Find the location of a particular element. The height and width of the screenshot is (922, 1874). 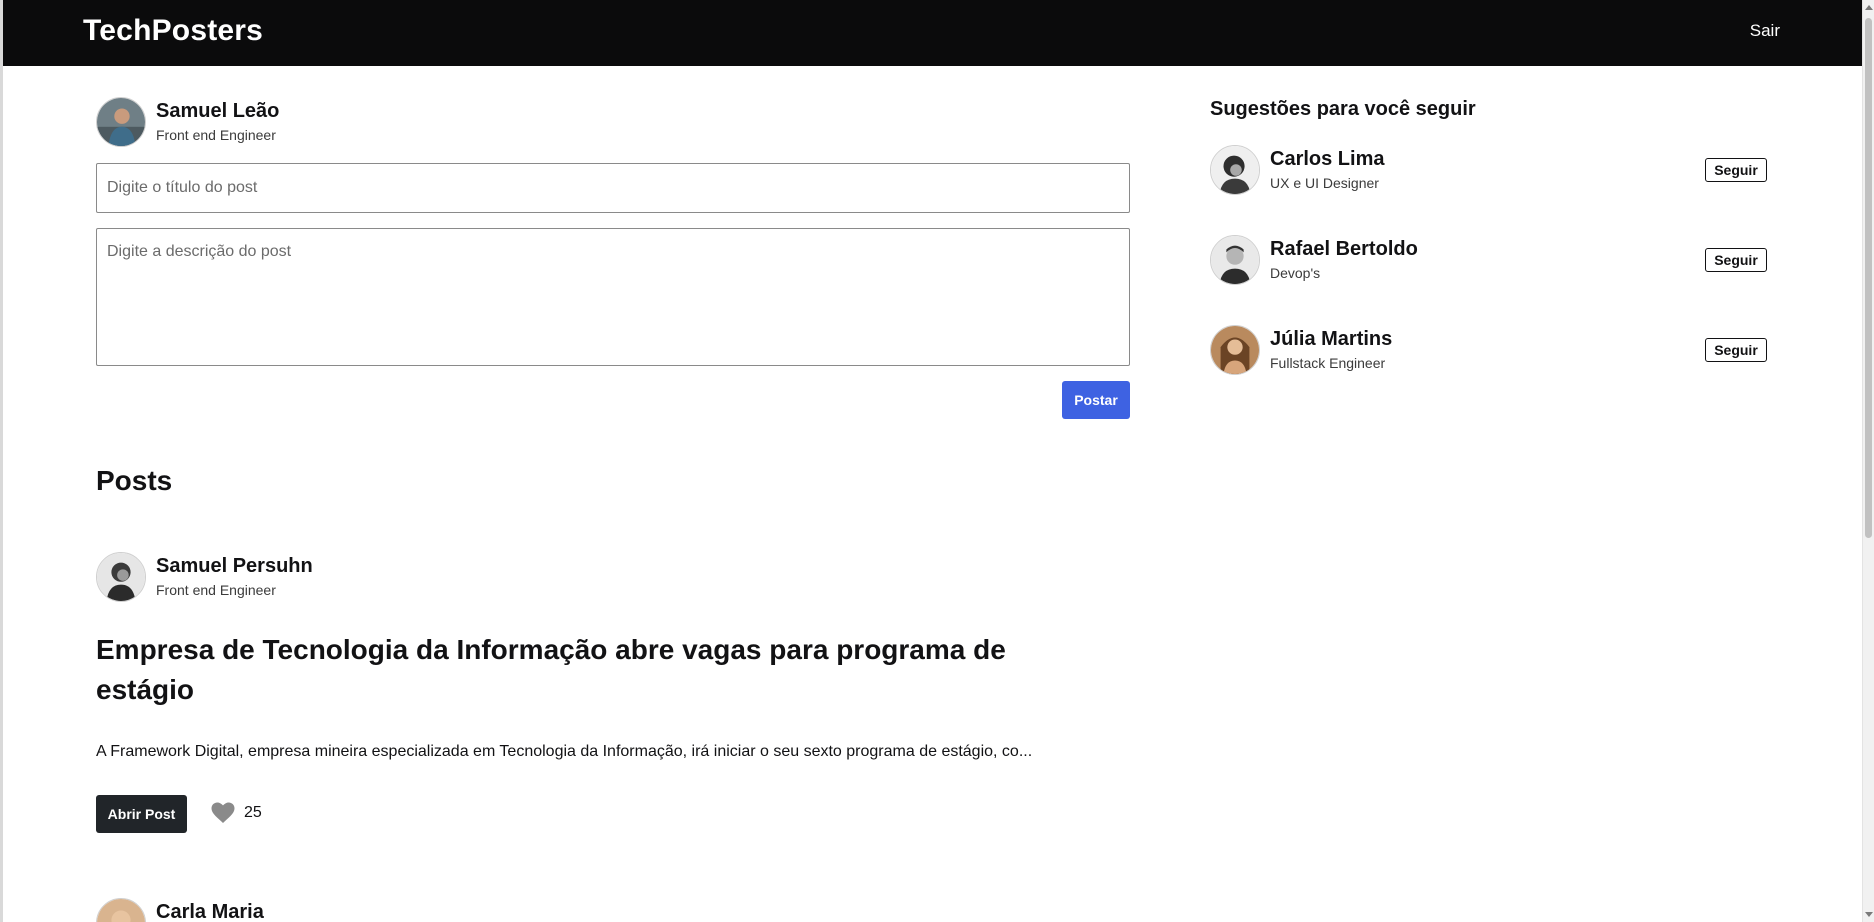

post-author-name: Samuel Persuhn is located at coordinates (234, 566).